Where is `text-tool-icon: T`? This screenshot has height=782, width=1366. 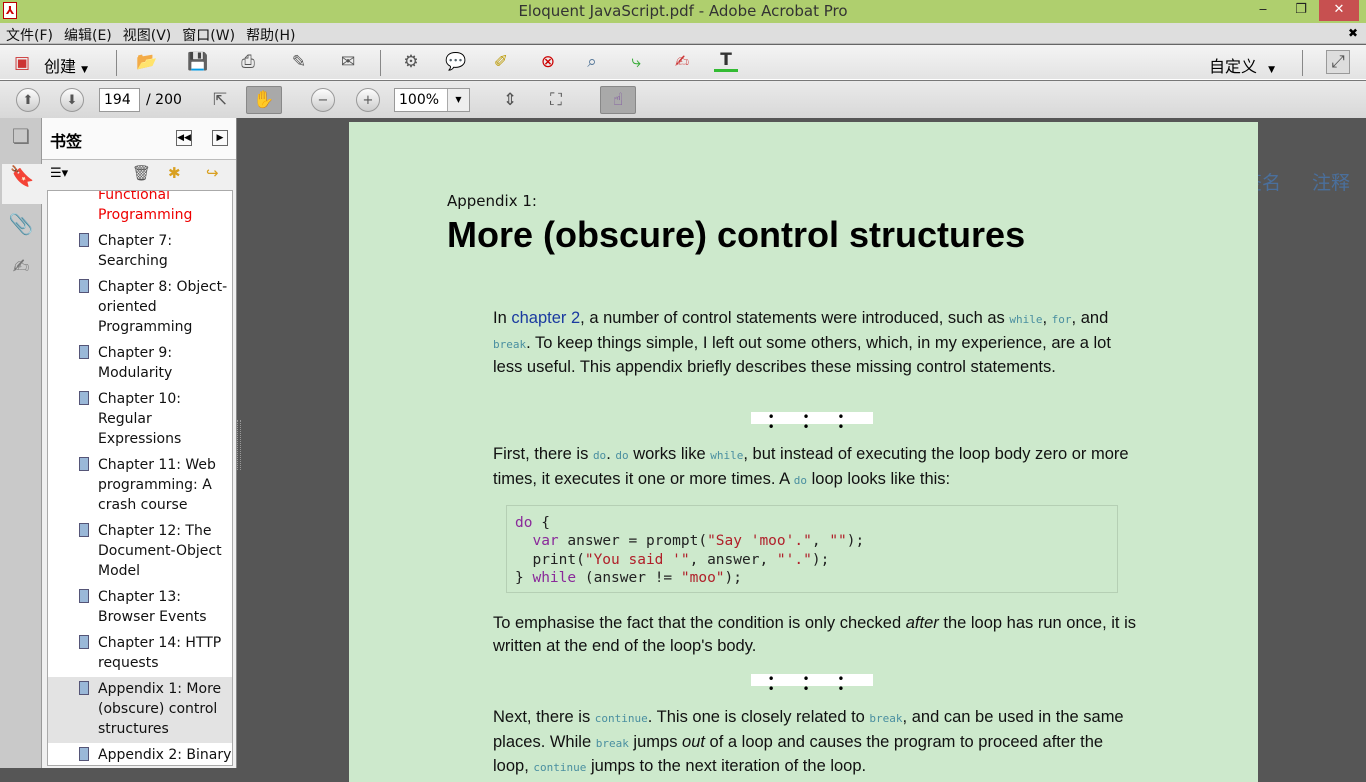
text-tool-icon: T is located at coordinates (726, 61).